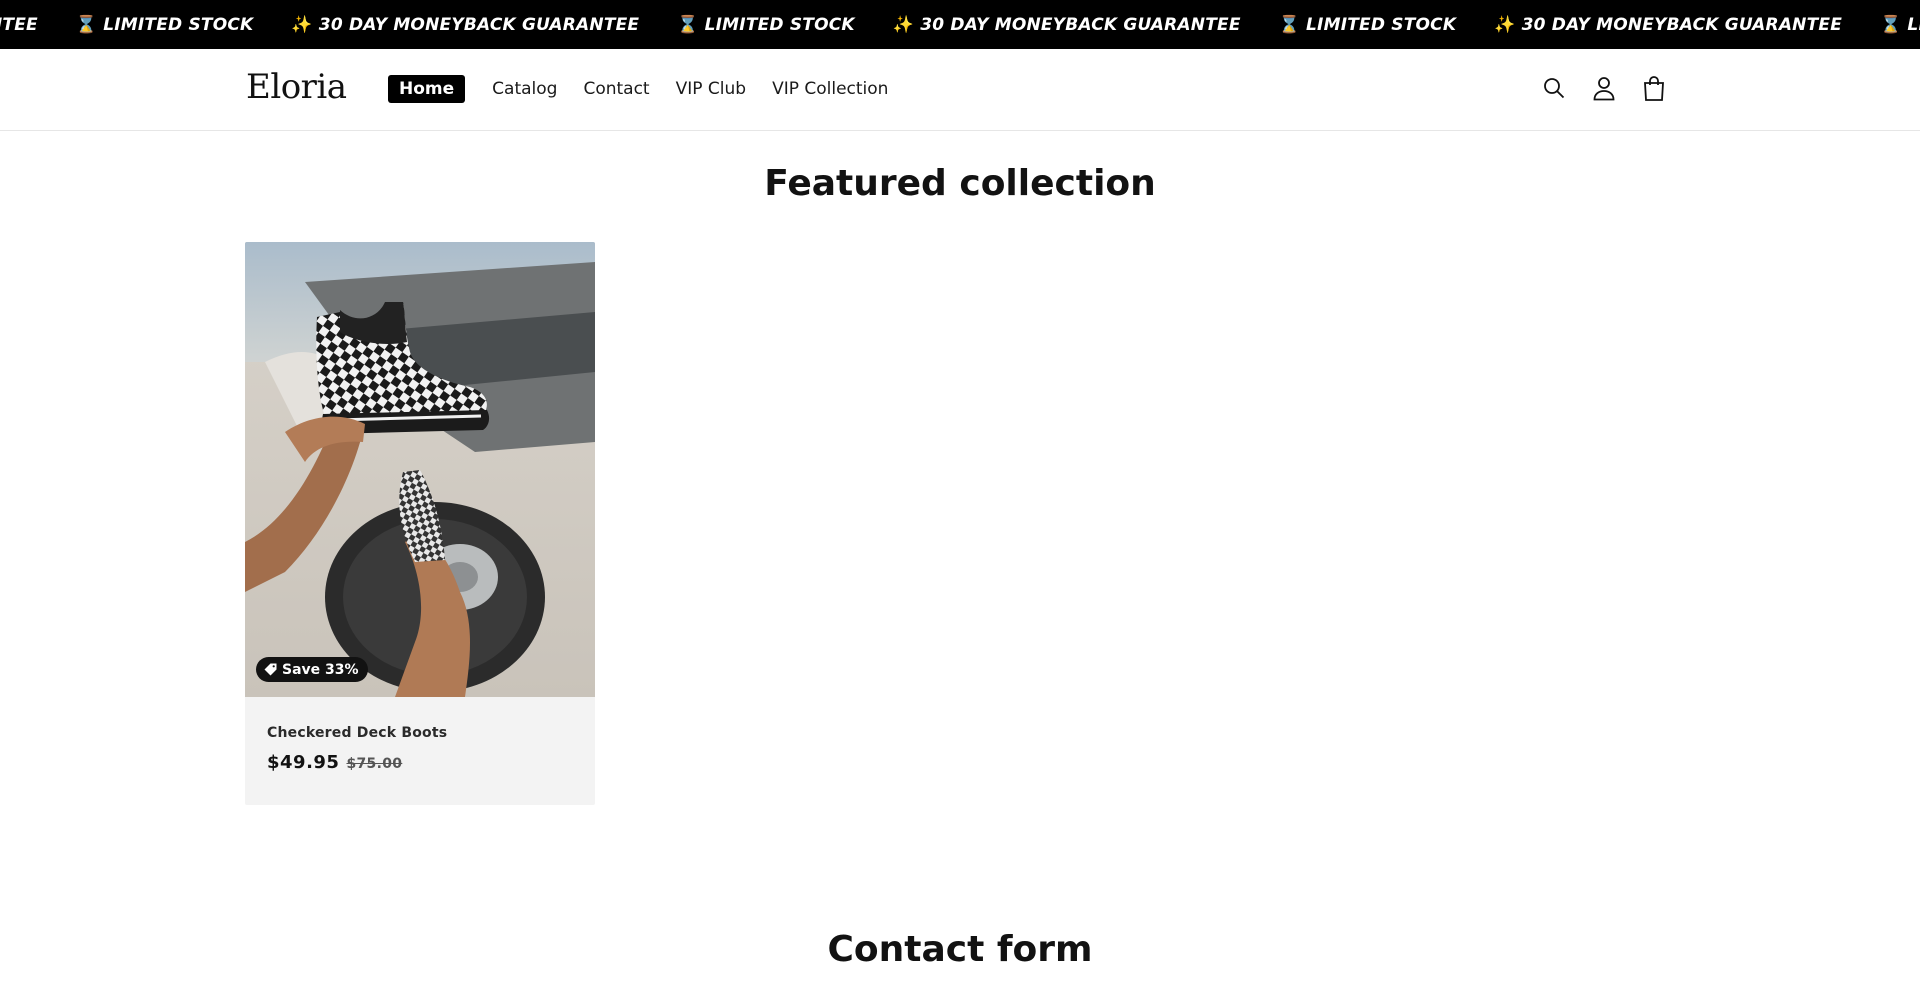  Describe the element at coordinates (320, 669) in the screenshot. I see `sale-badge-label: Save 33%` at that location.